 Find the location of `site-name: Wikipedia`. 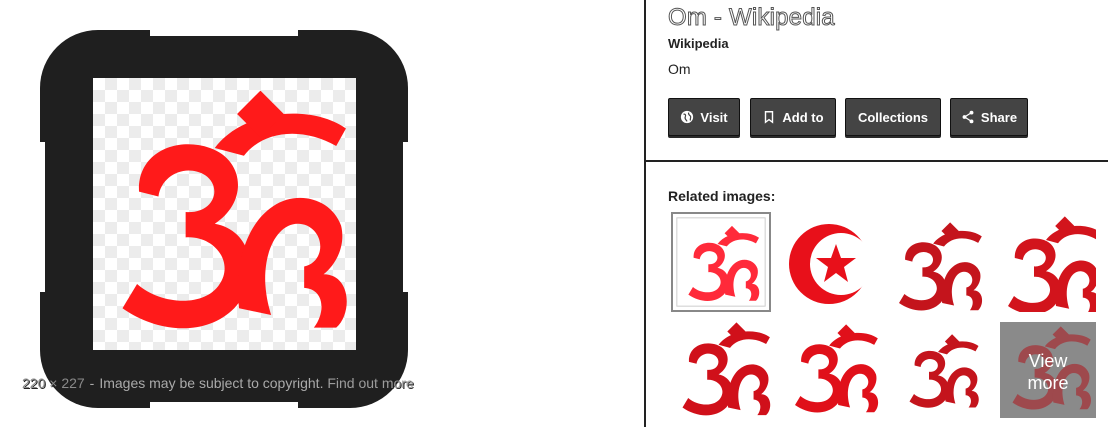

site-name: Wikipedia is located at coordinates (698, 43).